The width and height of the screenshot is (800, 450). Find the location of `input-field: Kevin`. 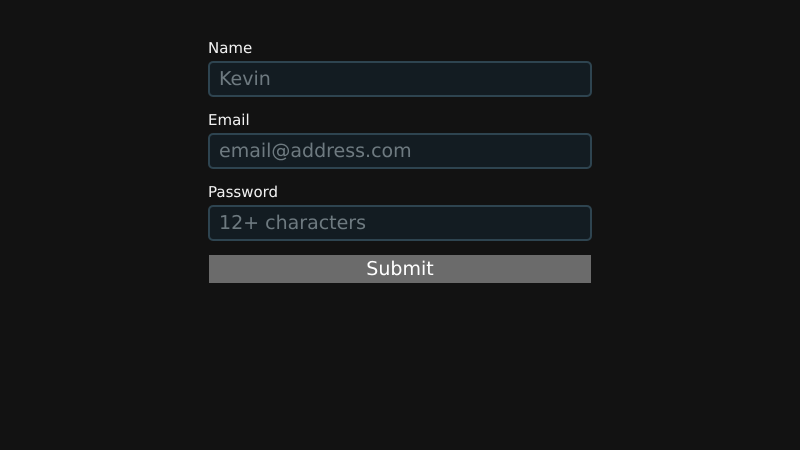

input-field: Kevin is located at coordinates (400, 79).